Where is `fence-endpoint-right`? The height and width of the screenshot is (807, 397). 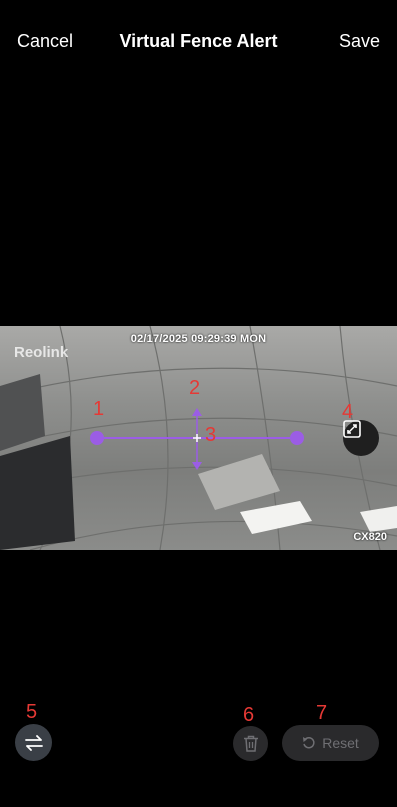
fence-endpoint-right is located at coordinates (297, 438).